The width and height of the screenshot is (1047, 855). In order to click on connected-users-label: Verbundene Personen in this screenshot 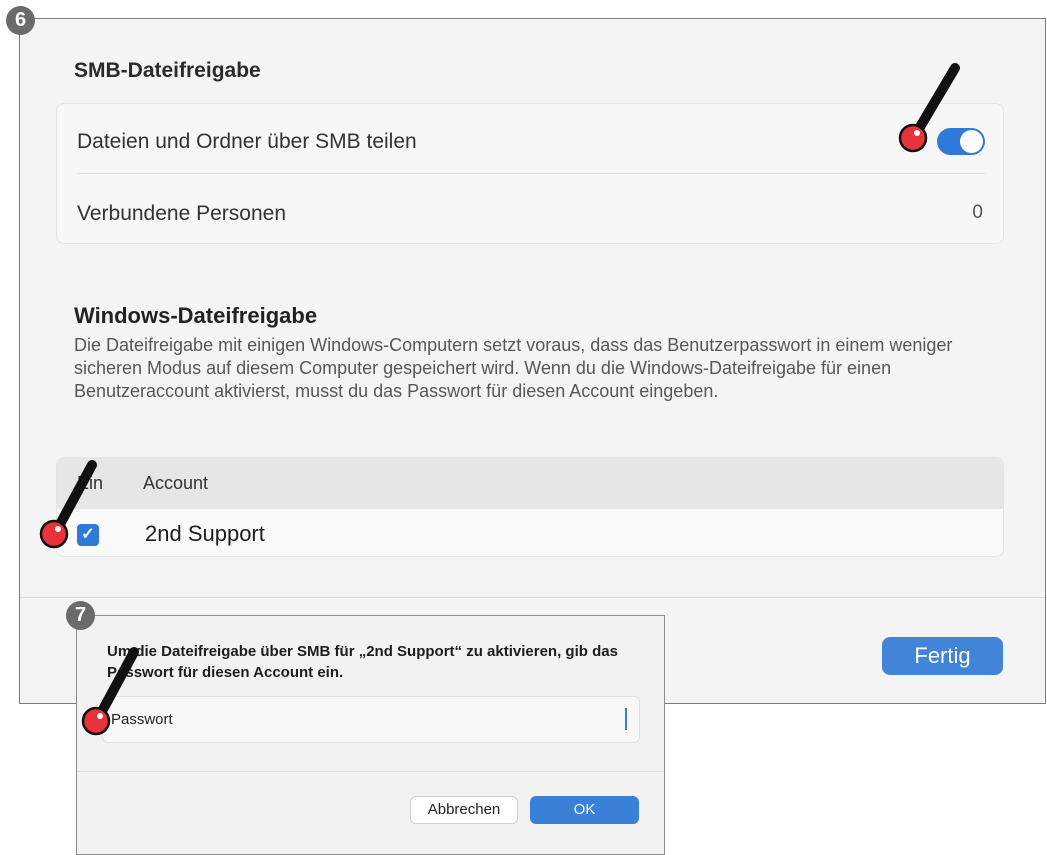, I will do `click(182, 213)`.